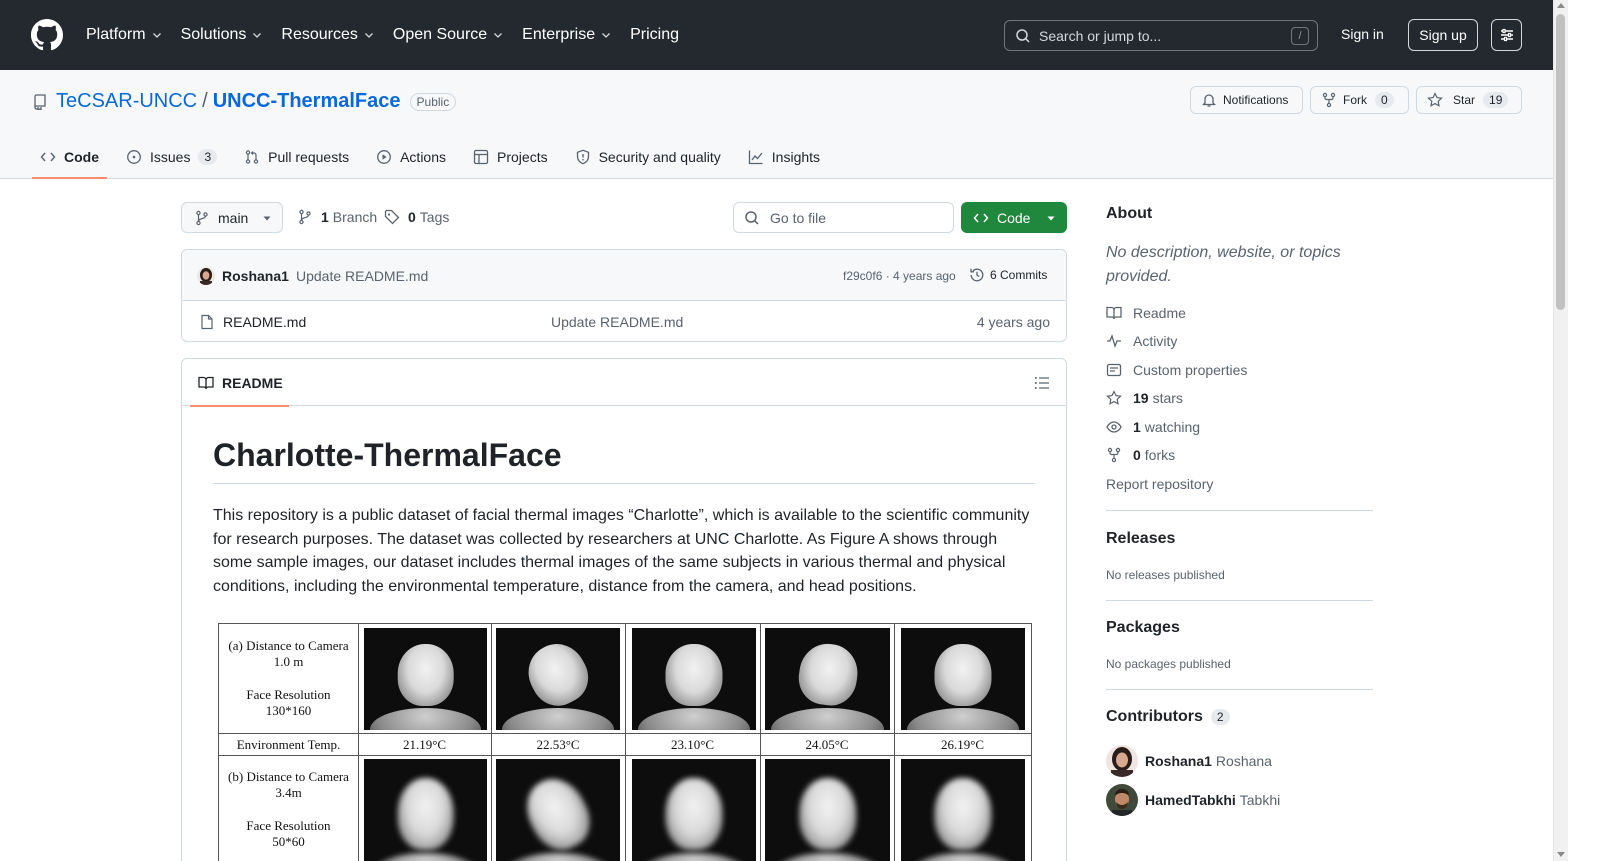 Image resolution: width=1600 pixels, height=861 pixels. What do you see at coordinates (1114, 313) in the screenshot?
I see `book-icon` at bounding box center [1114, 313].